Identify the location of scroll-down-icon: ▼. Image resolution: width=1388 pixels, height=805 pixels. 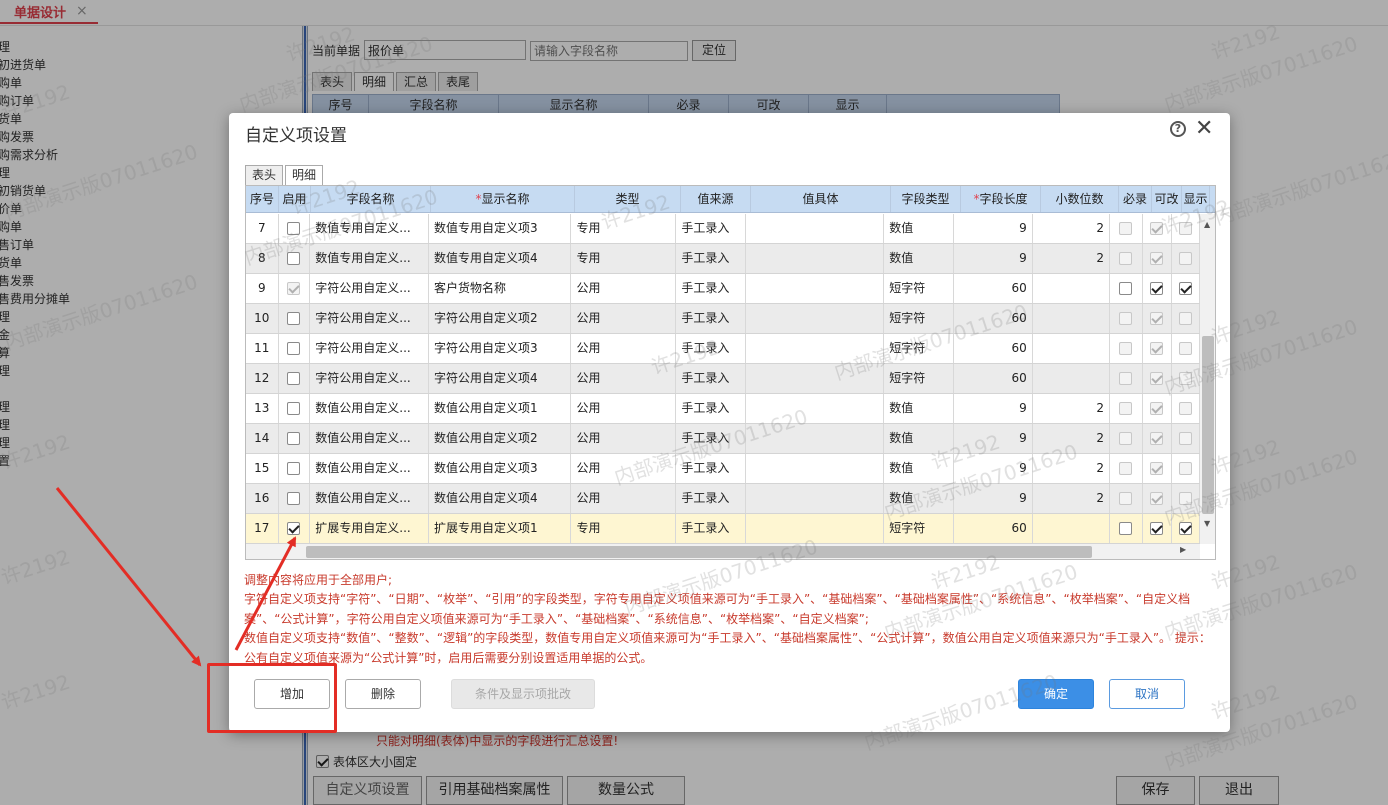
(1207, 523).